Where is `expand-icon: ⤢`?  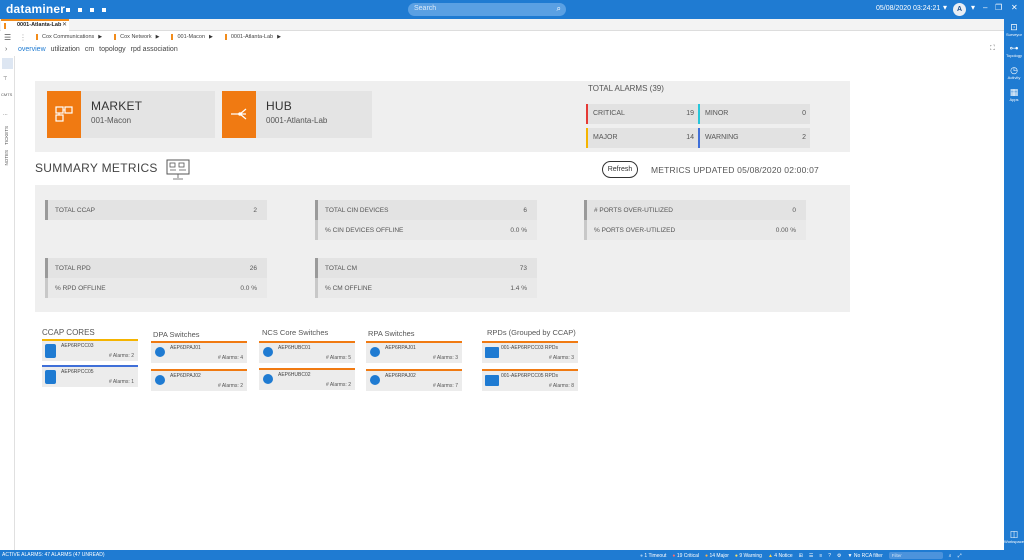 expand-icon: ⤢ is located at coordinates (960, 556).